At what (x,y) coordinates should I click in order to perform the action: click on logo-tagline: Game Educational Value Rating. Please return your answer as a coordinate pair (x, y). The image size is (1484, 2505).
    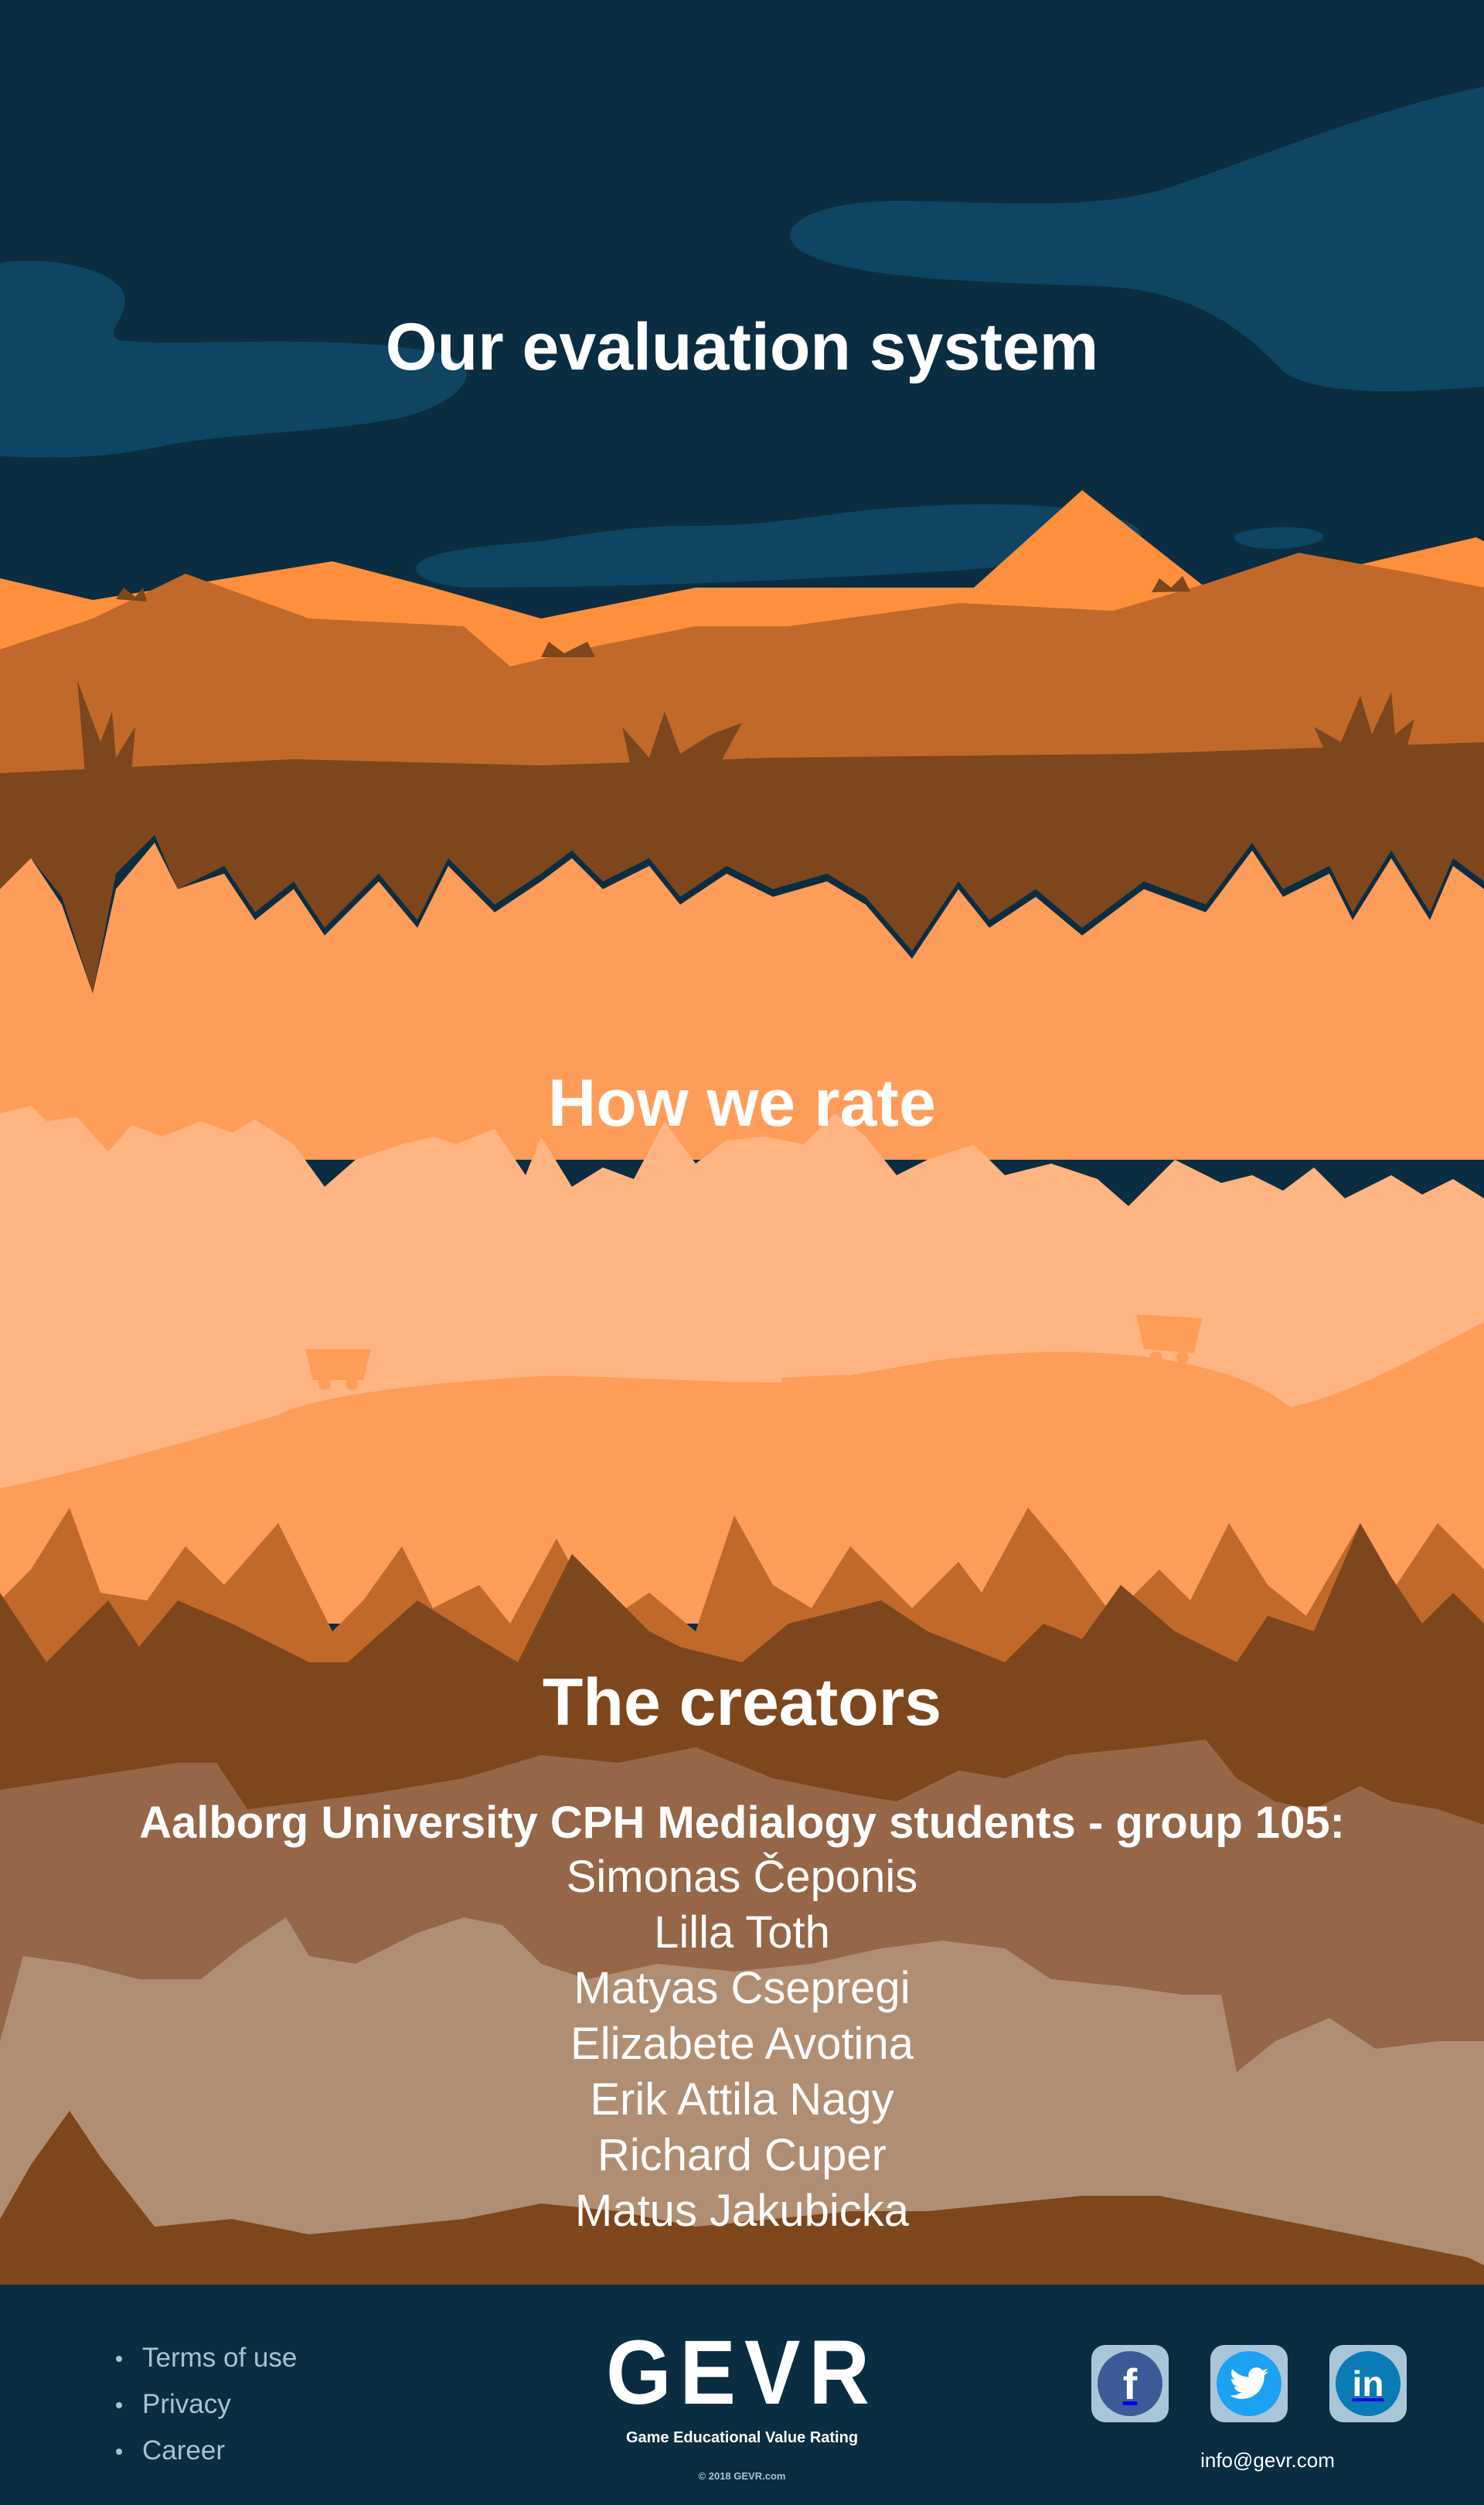
    Looking at the image, I should click on (742, 2437).